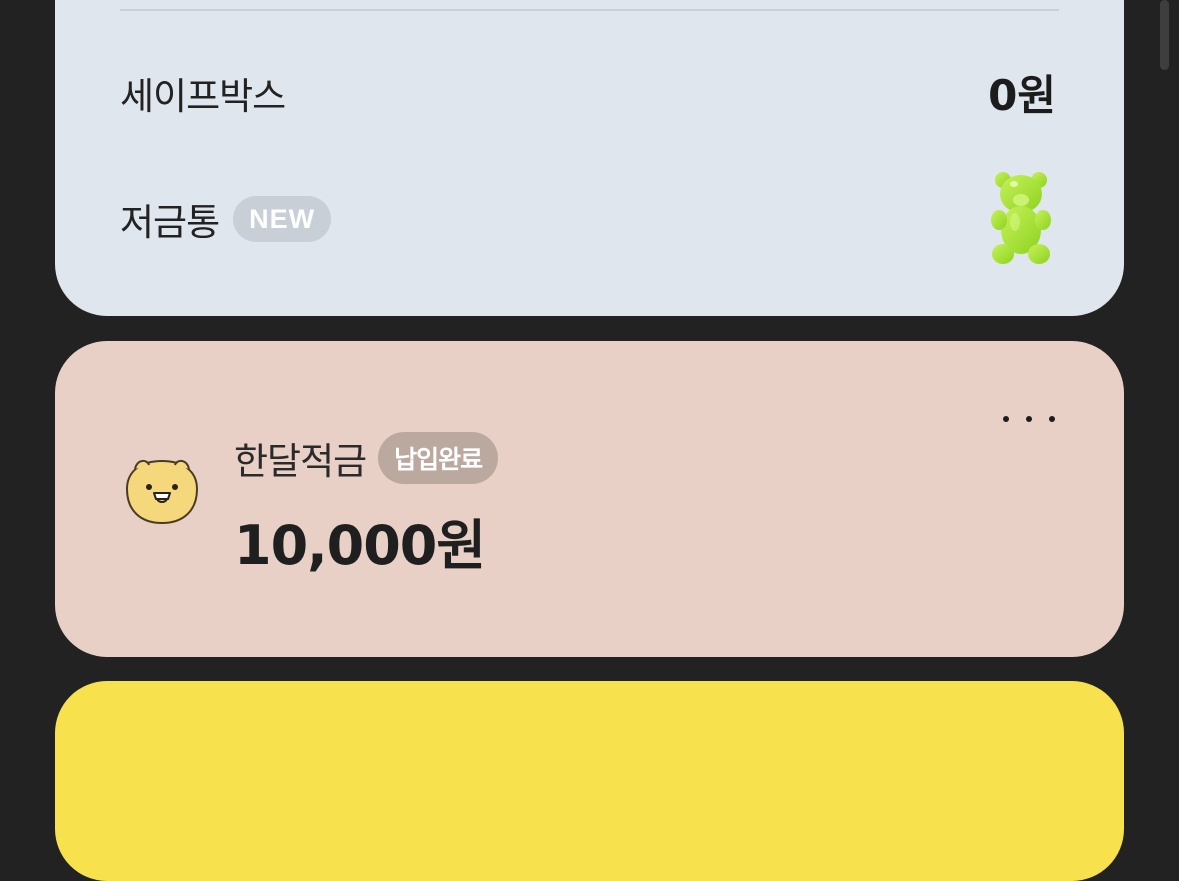 The width and height of the screenshot is (1179, 881). What do you see at coordinates (1029, 419) in the screenshot?
I see `more-horizontal-icon` at bounding box center [1029, 419].